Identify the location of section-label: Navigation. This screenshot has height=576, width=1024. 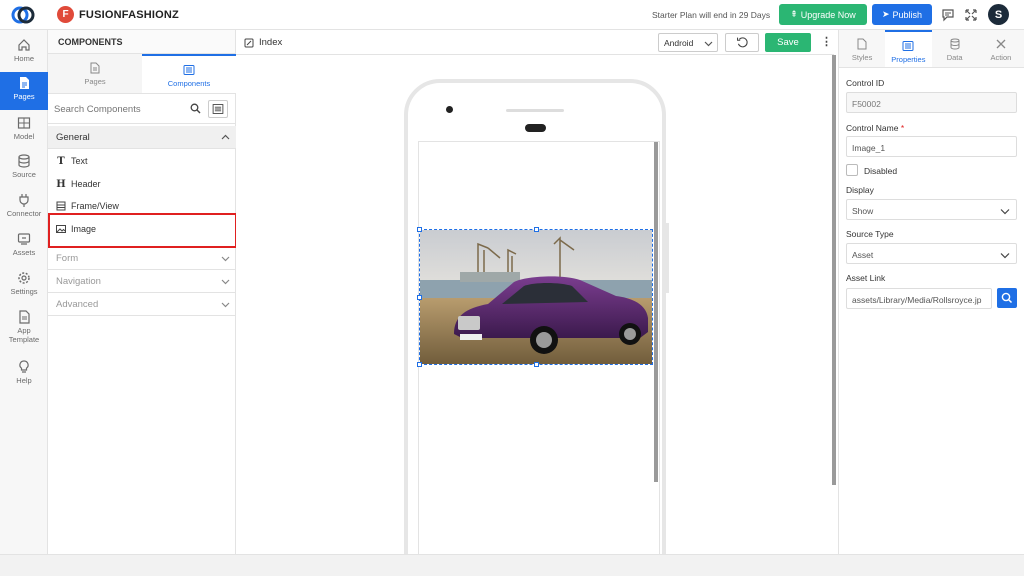
(78, 281).